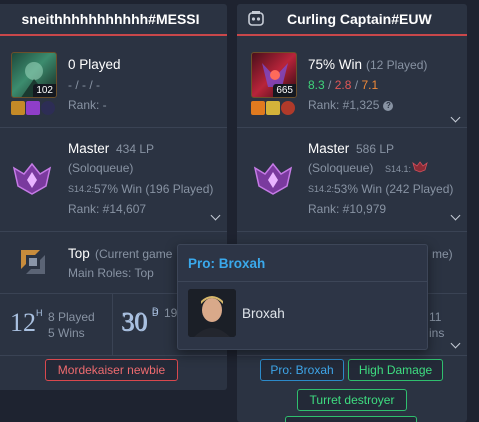 This screenshot has width=479, height=422. Describe the element at coordinates (302, 263) in the screenshot. I see `tooltip-title: Pro: Broxah` at that location.